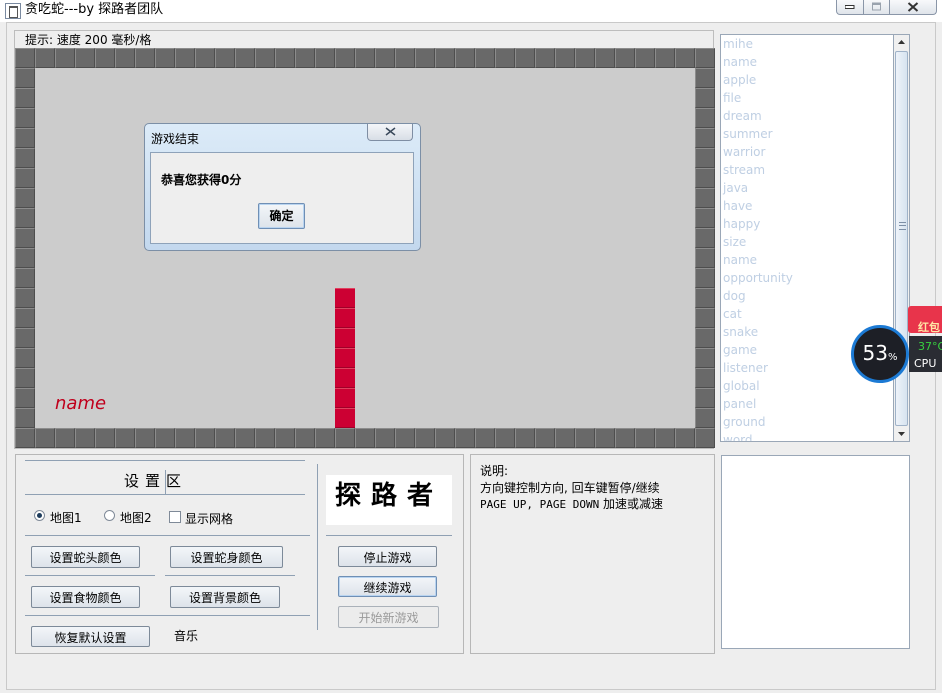 Image resolution: width=942 pixels, height=693 pixels. Describe the element at coordinates (90, 636) in the screenshot. I see `restore-defaults-button: 恢复默认设置` at that location.